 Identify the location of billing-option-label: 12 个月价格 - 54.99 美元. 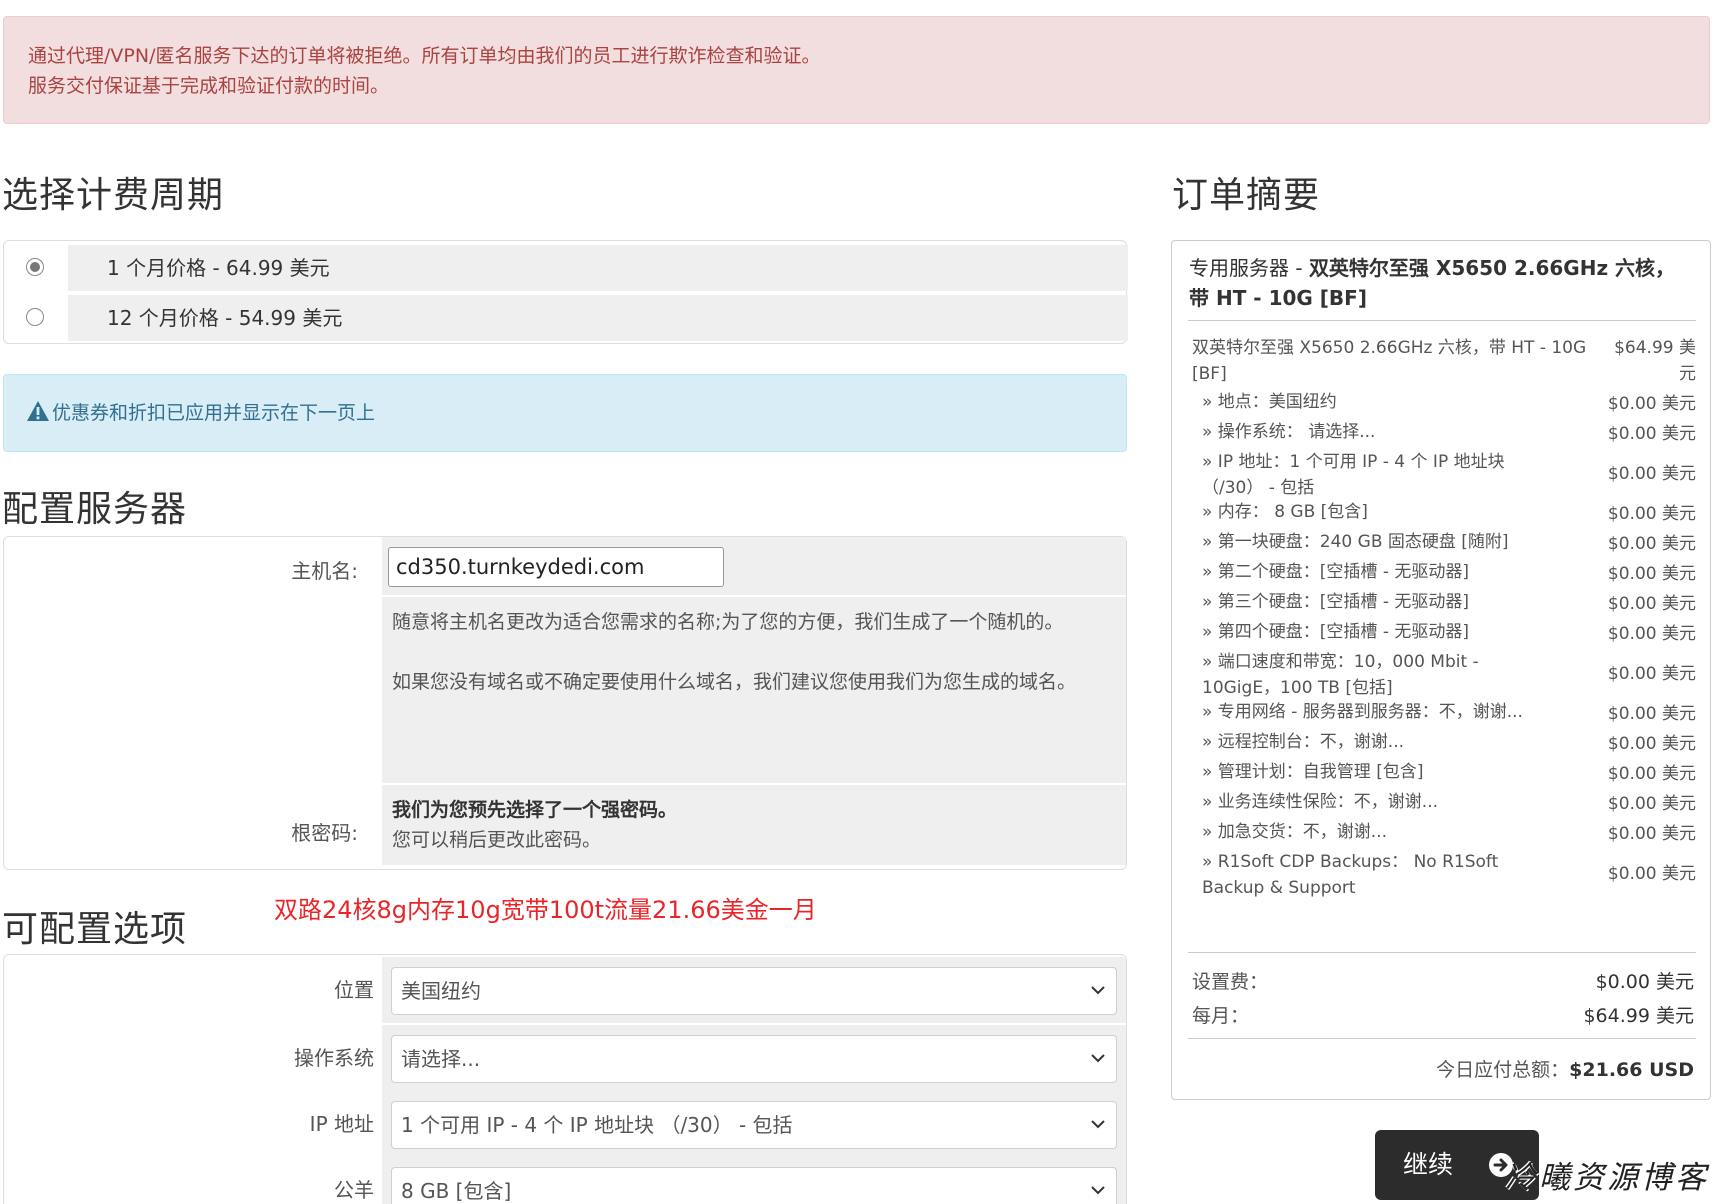
(598, 318).